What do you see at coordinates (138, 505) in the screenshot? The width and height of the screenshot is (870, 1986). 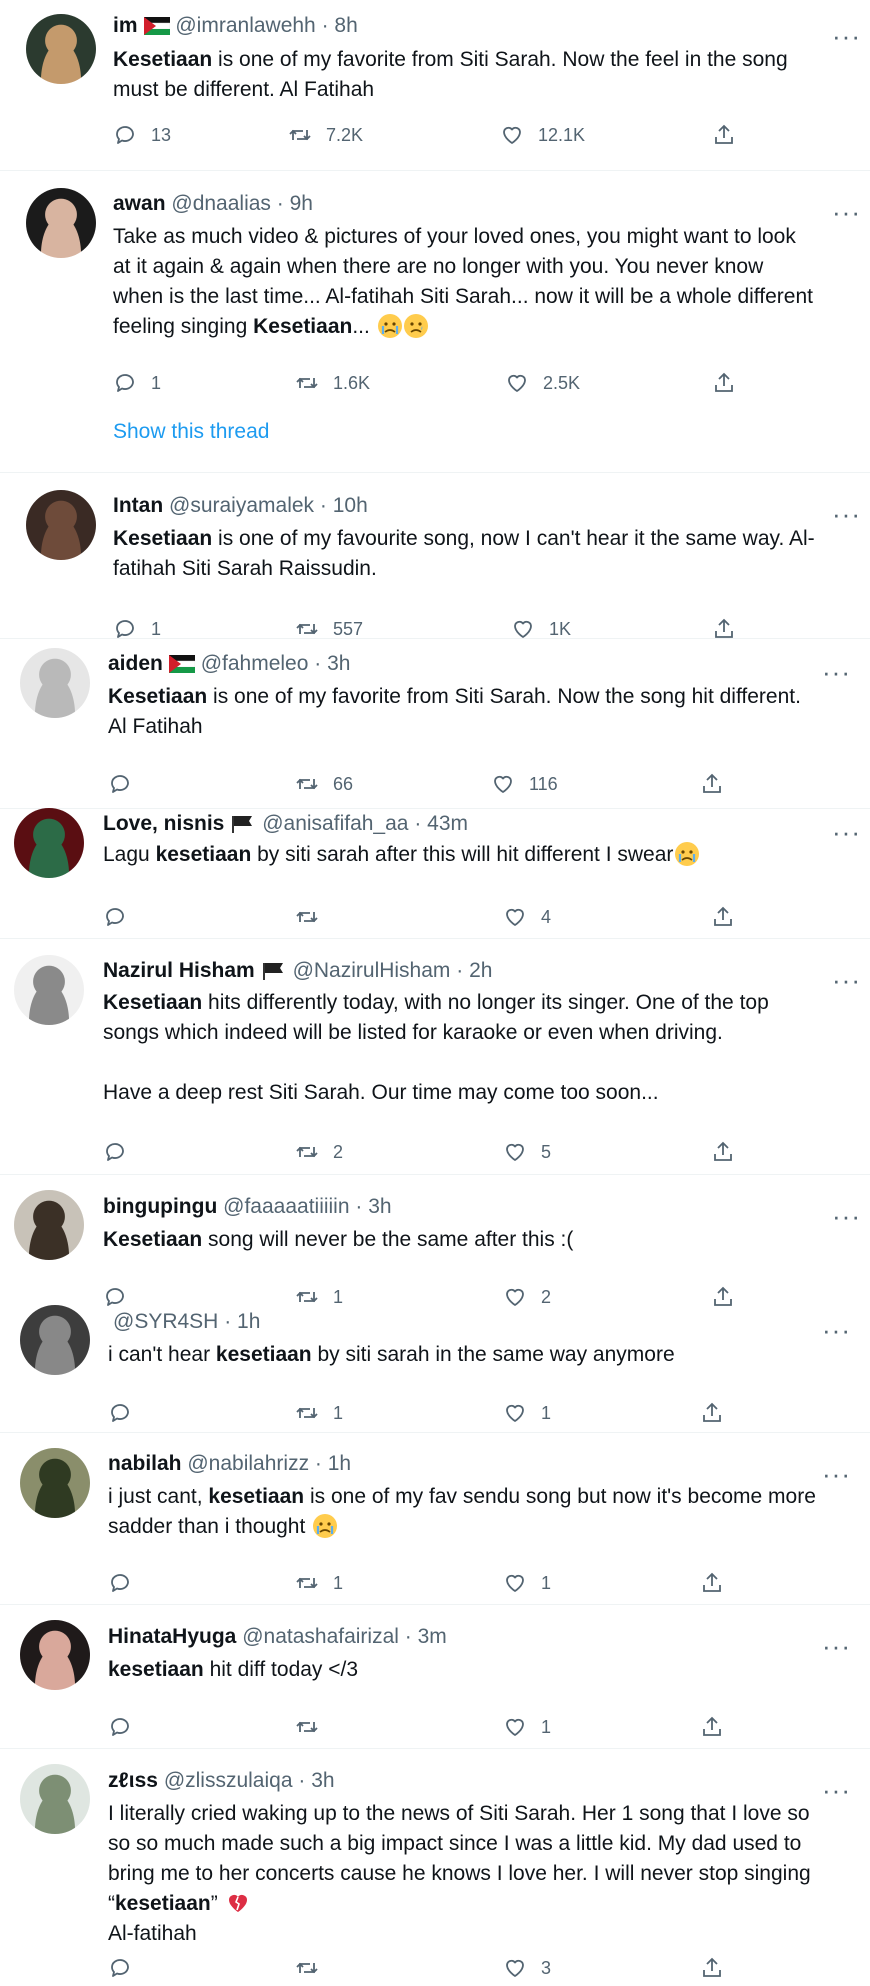 I see `display-name: Intan` at bounding box center [138, 505].